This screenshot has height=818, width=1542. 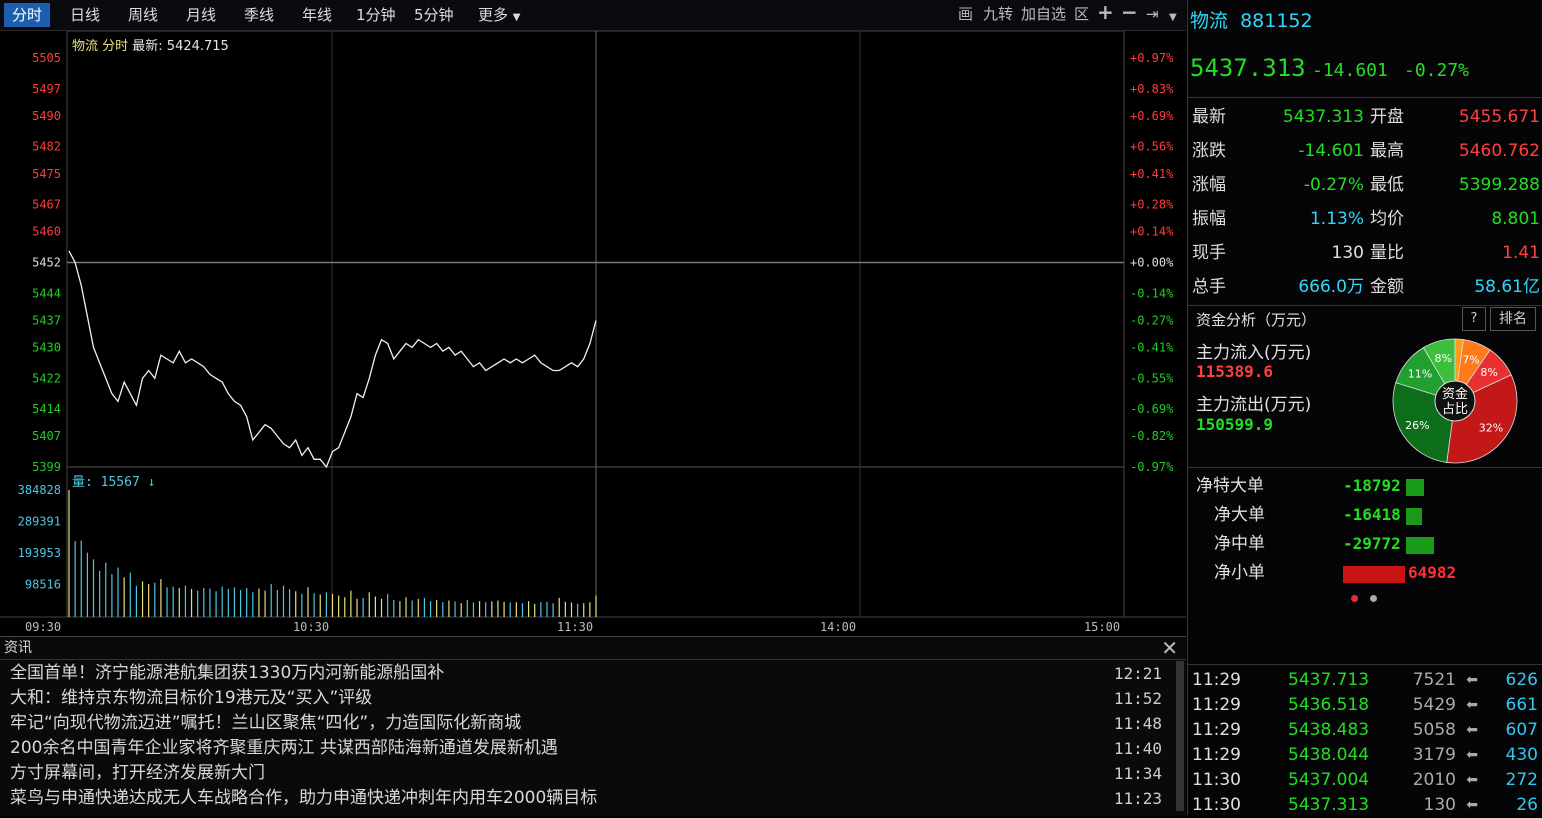 I want to click on news-item-time: 11:52, so click(x=1137, y=698).